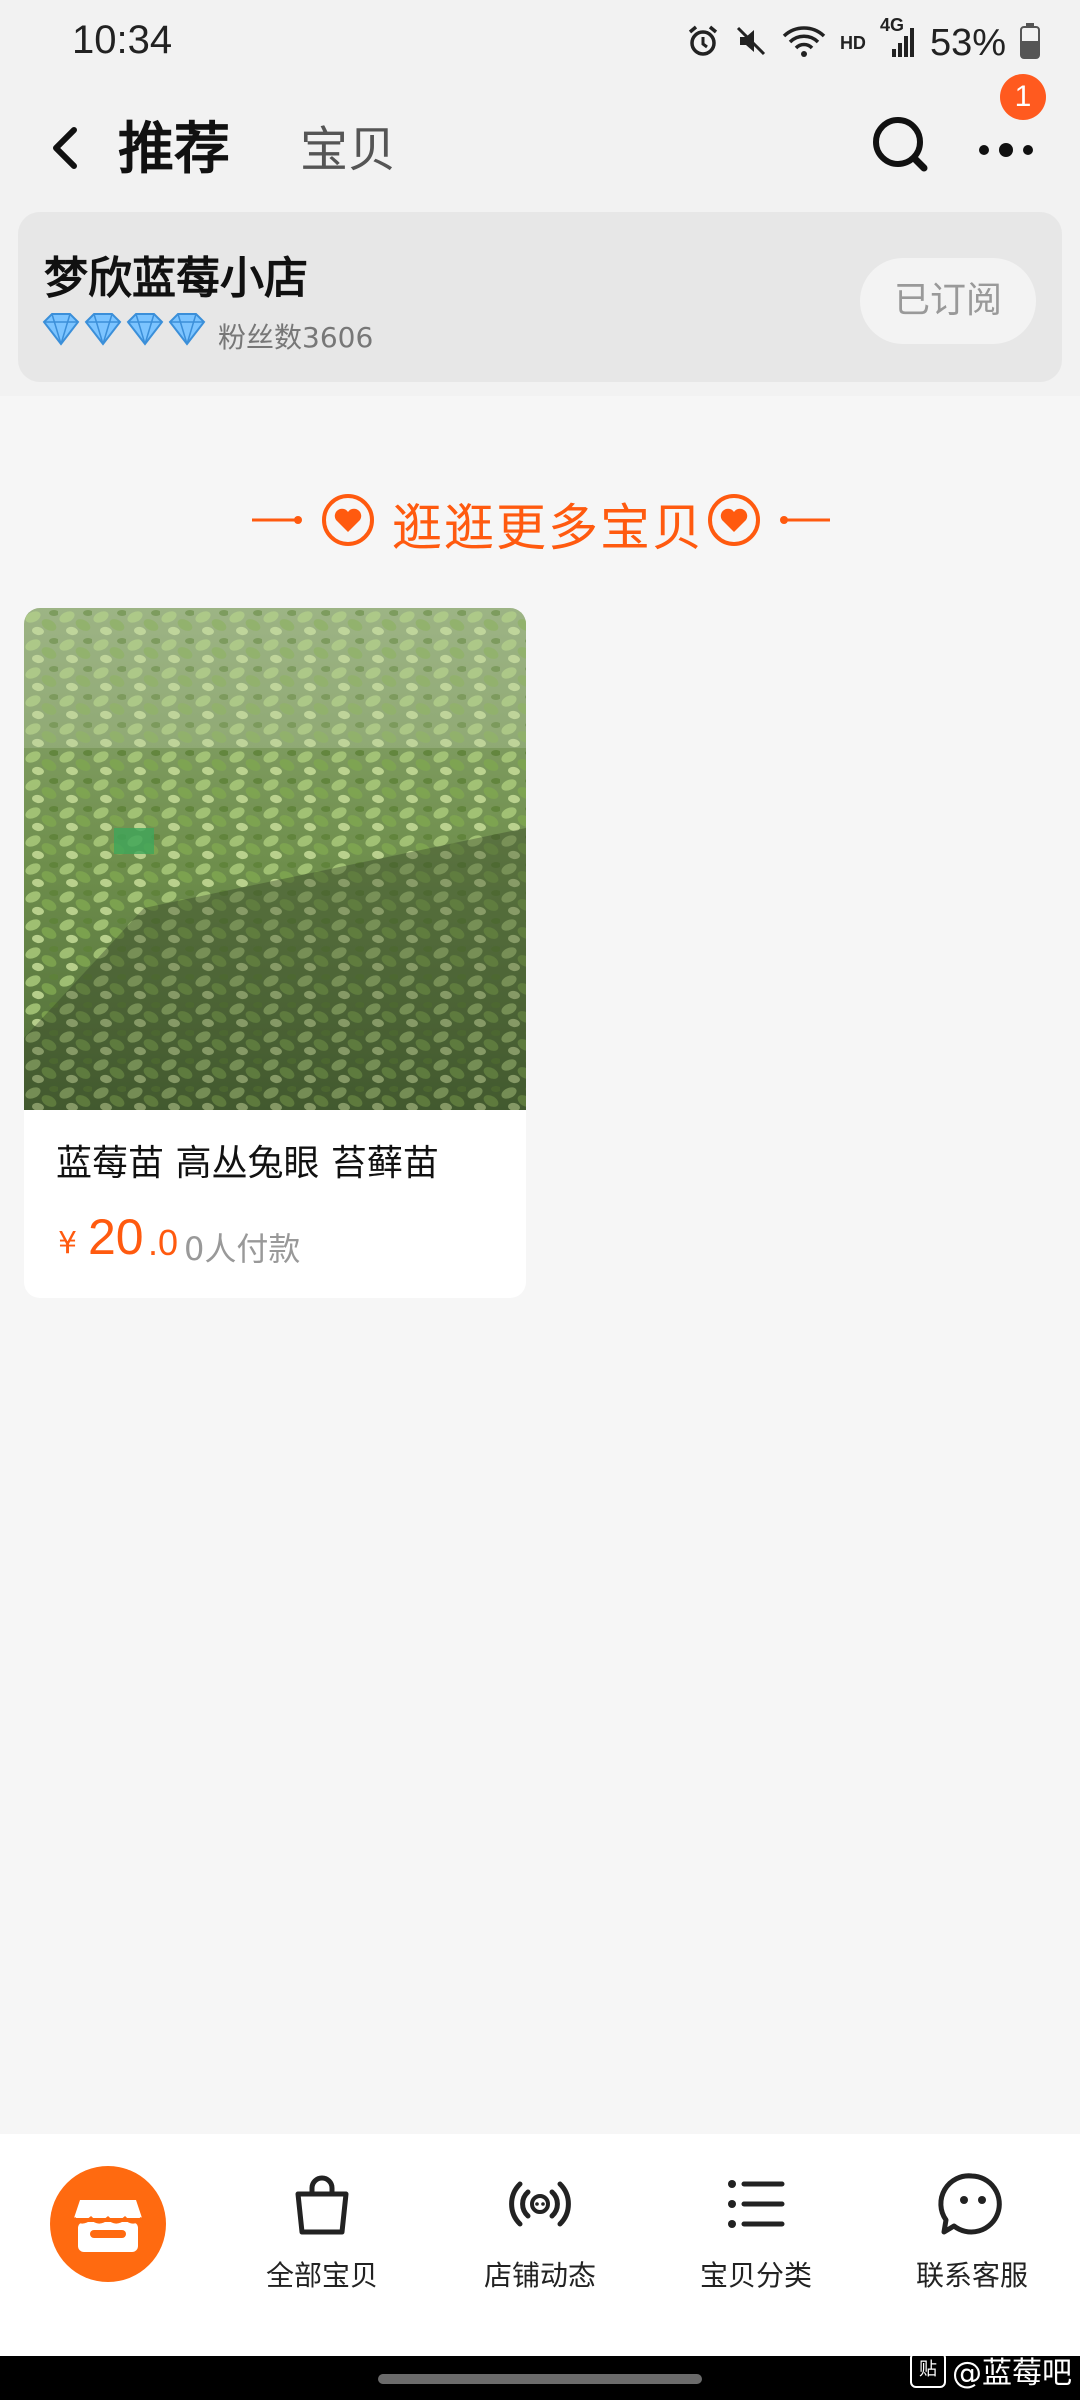 The height and width of the screenshot is (2400, 1080). I want to click on hd-label: HD, so click(852, 42).